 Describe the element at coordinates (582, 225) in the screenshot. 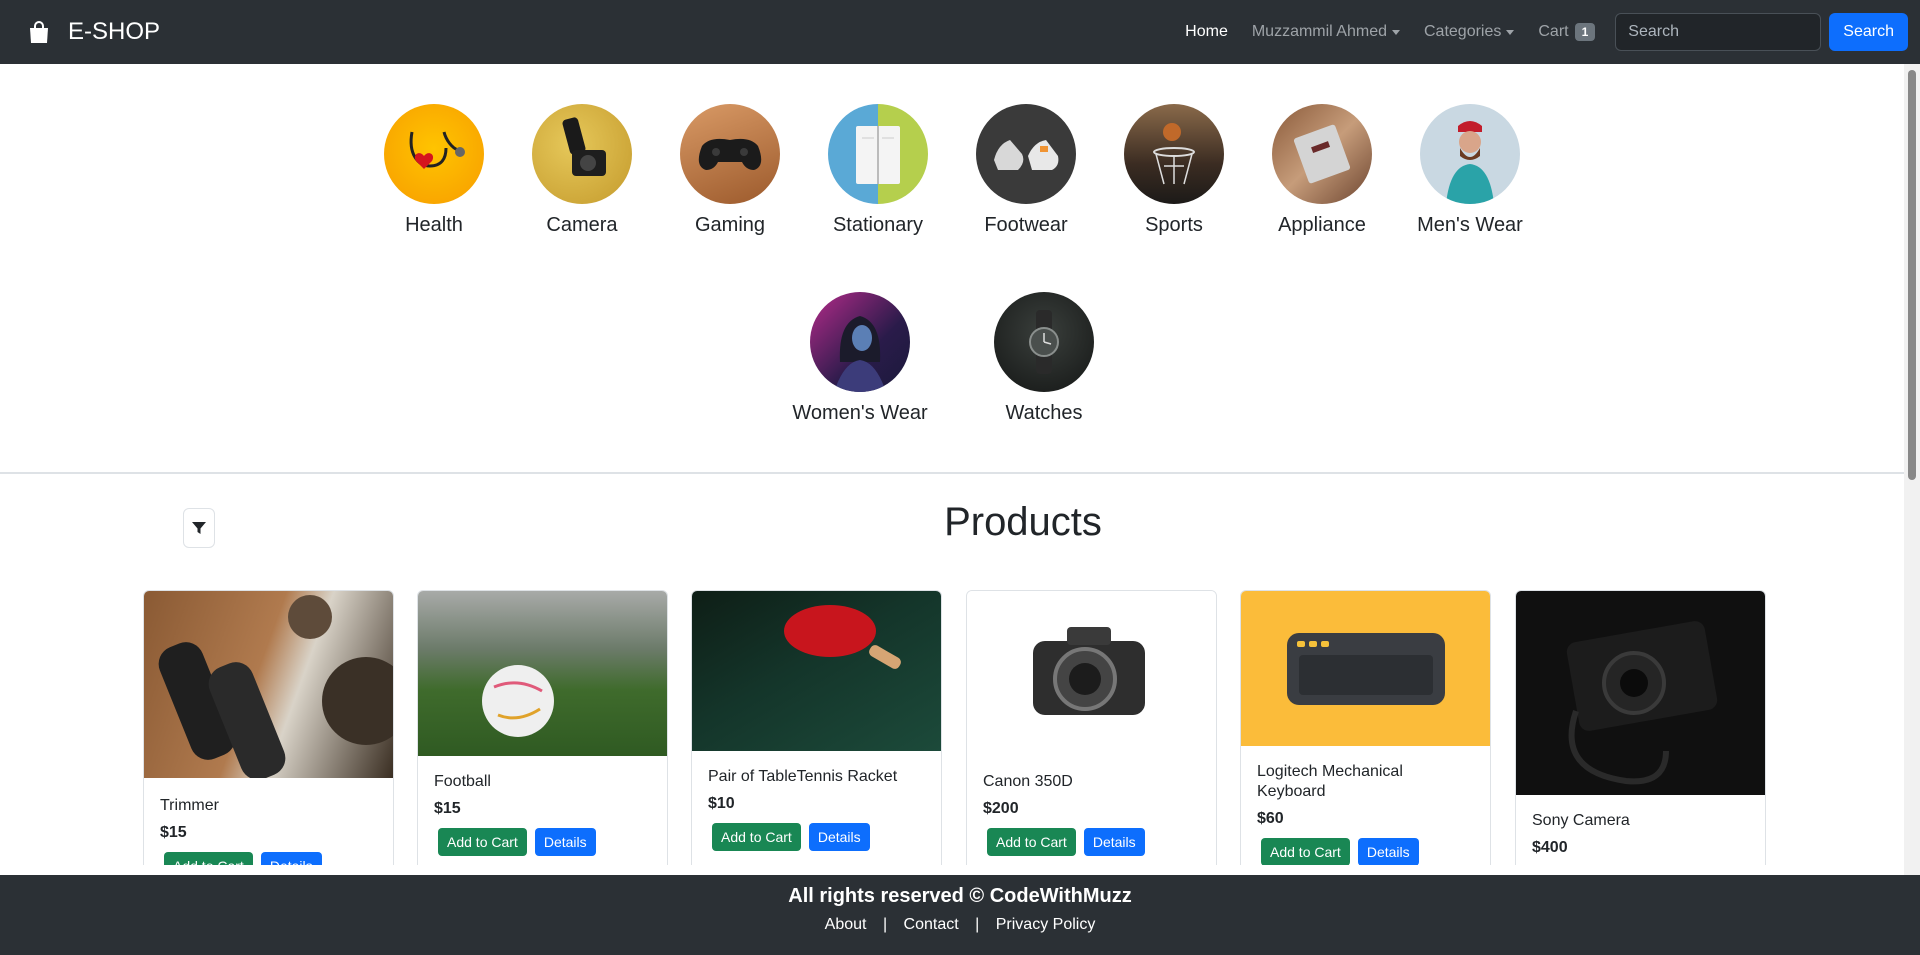

I see `category-label: Camera` at that location.